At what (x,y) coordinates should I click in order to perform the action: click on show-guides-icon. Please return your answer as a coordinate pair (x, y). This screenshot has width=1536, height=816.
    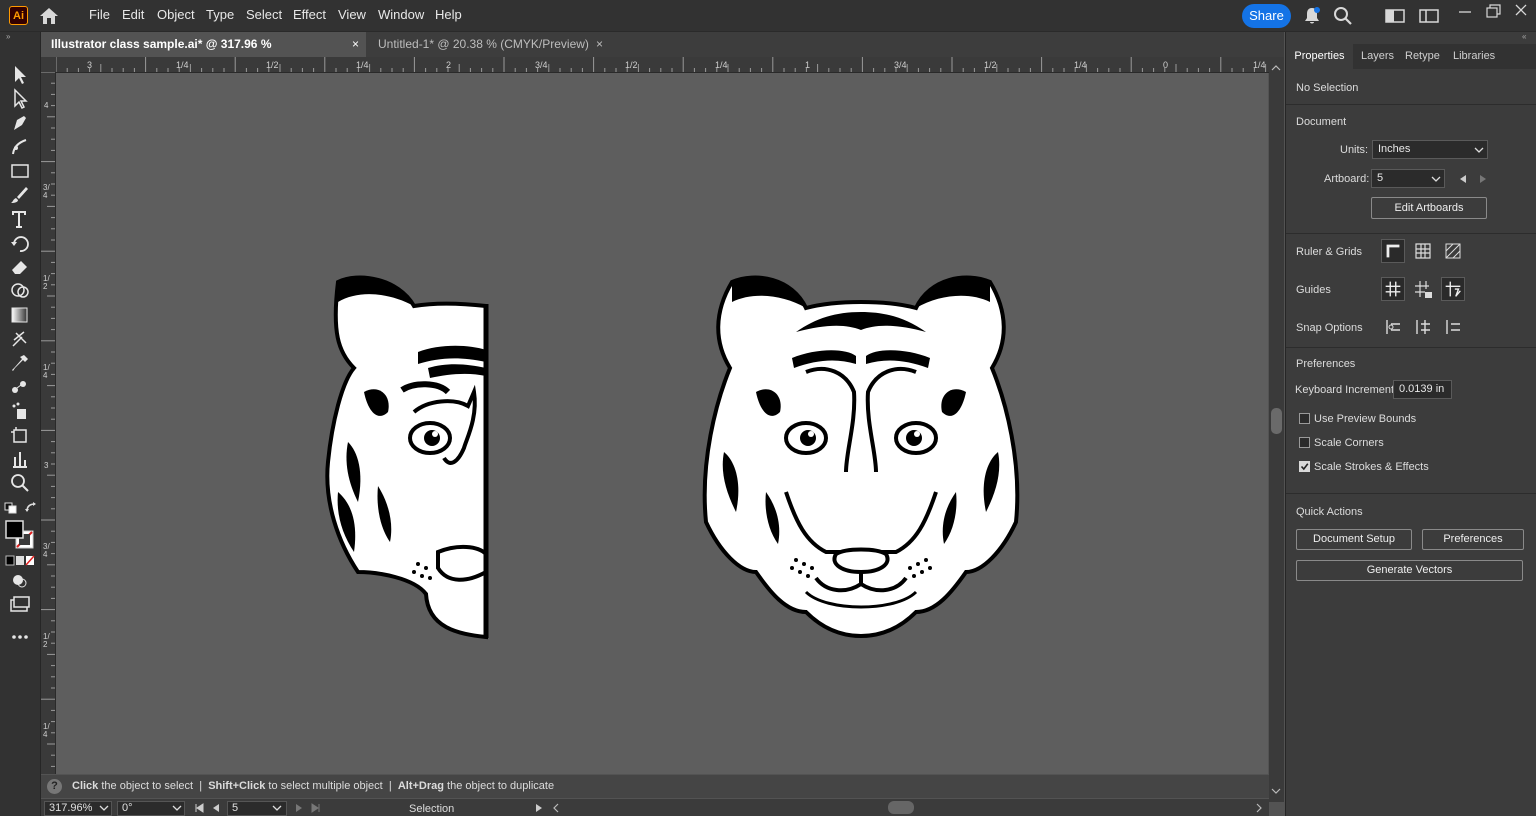
    Looking at the image, I should click on (1393, 289).